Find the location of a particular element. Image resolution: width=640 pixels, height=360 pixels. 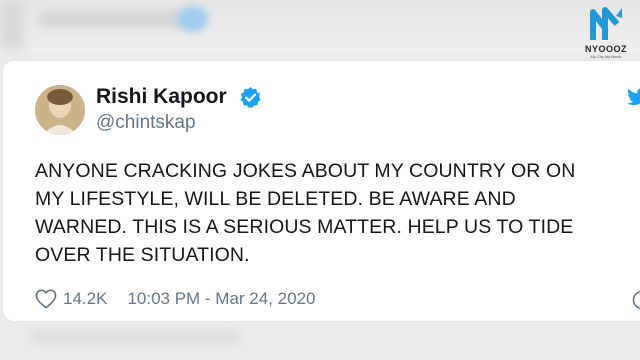

author-name: Rishi Kapoor is located at coordinates (161, 97).